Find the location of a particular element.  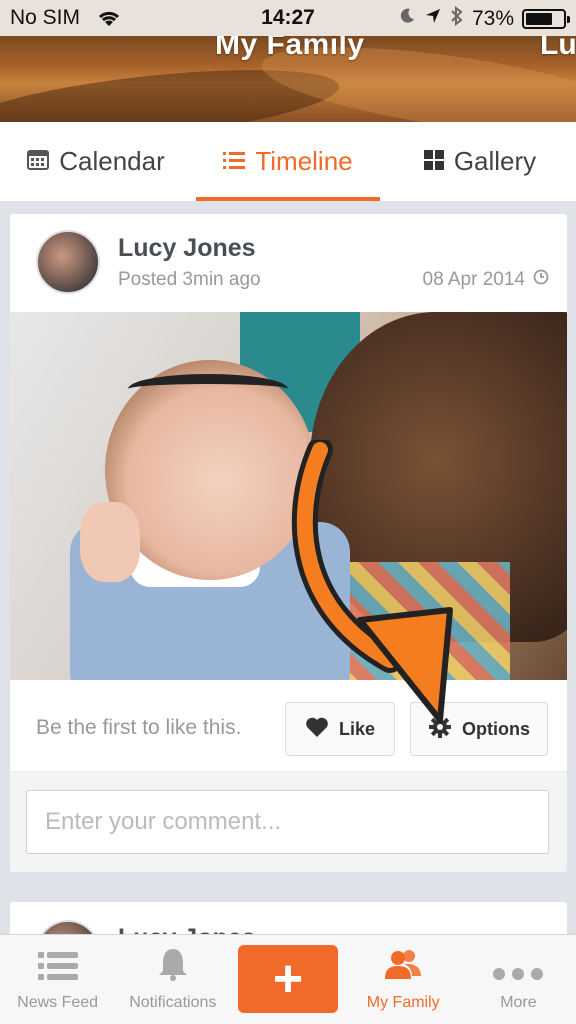

clock-icon is located at coordinates (541, 280).